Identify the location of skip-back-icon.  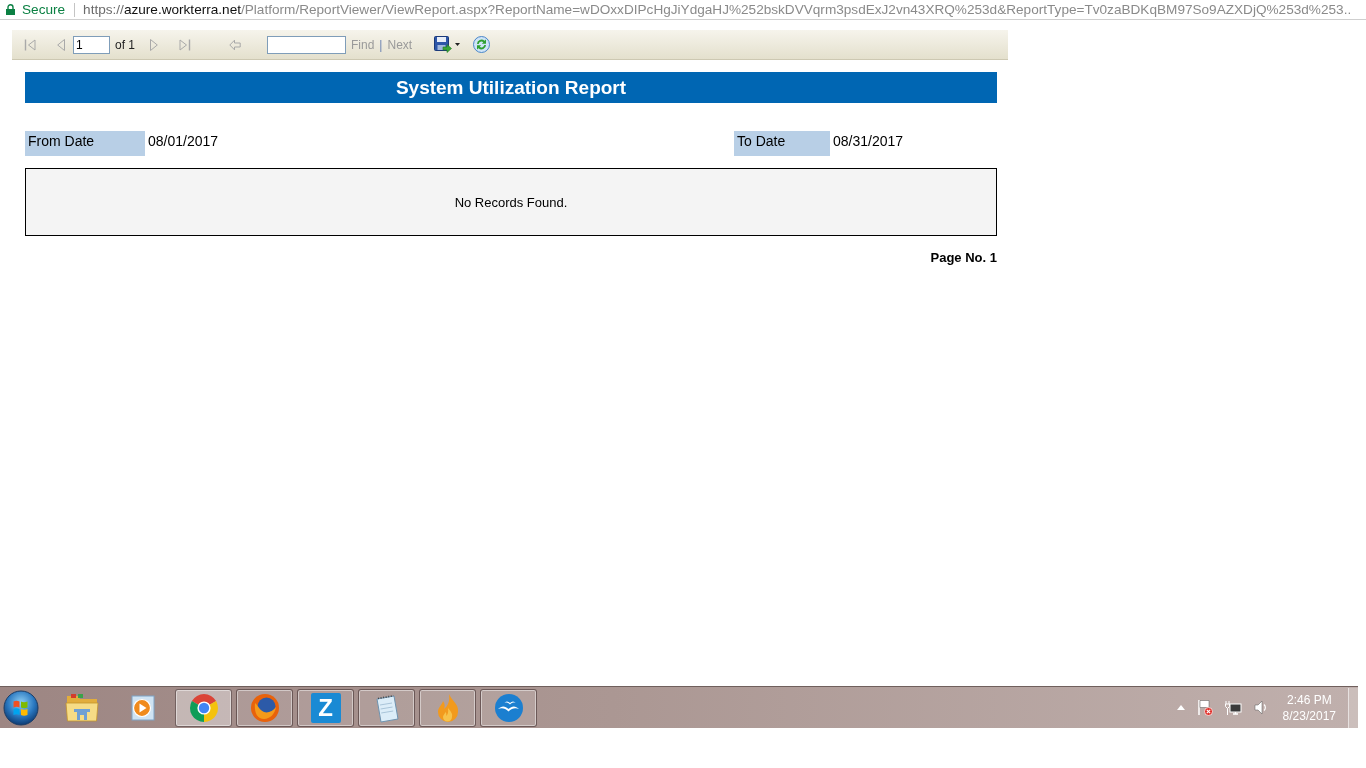
(30, 44).